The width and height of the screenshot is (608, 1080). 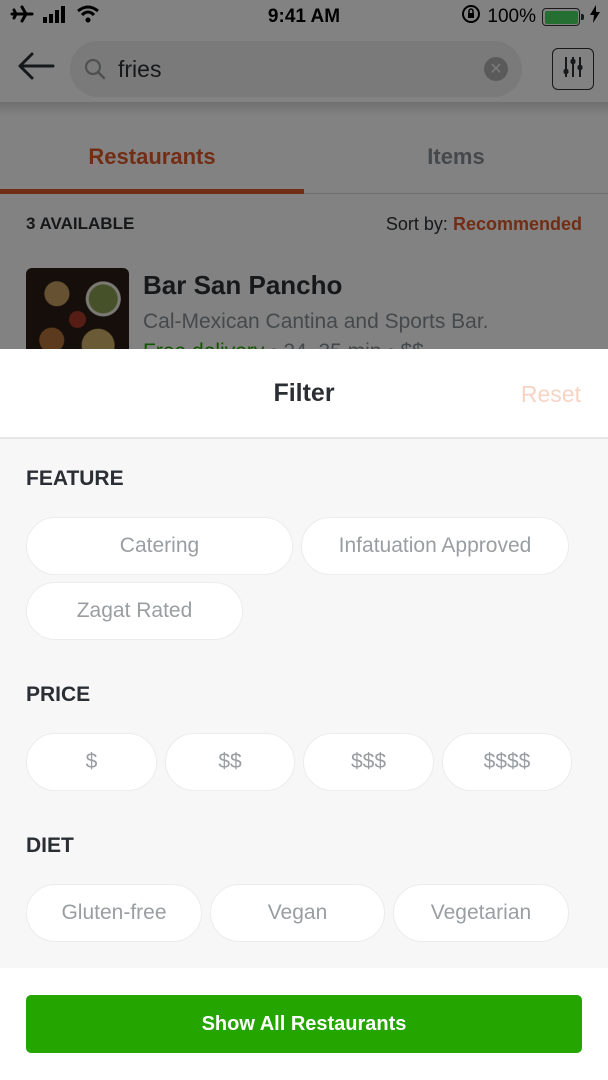 What do you see at coordinates (50, 845) in the screenshot?
I see `section-title: DIET` at bounding box center [50, 845].